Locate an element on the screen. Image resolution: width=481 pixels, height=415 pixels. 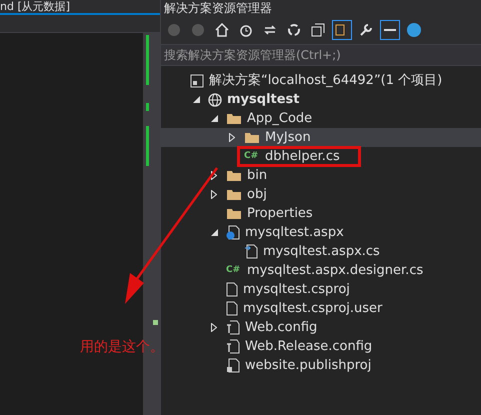
tree-item-label: mysqltest.aspx.cs is located at coordinates (321, 251).